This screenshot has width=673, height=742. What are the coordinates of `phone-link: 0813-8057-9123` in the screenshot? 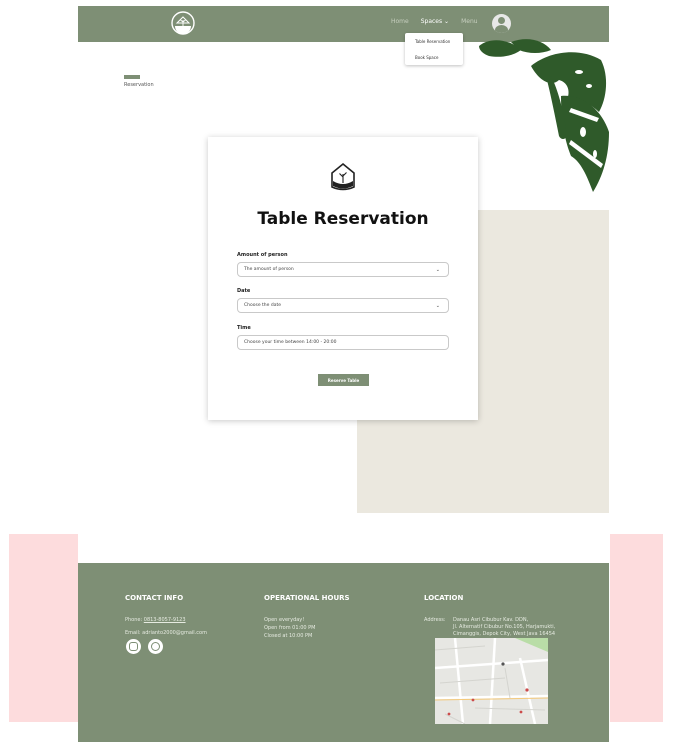 It's located at (165, 620).